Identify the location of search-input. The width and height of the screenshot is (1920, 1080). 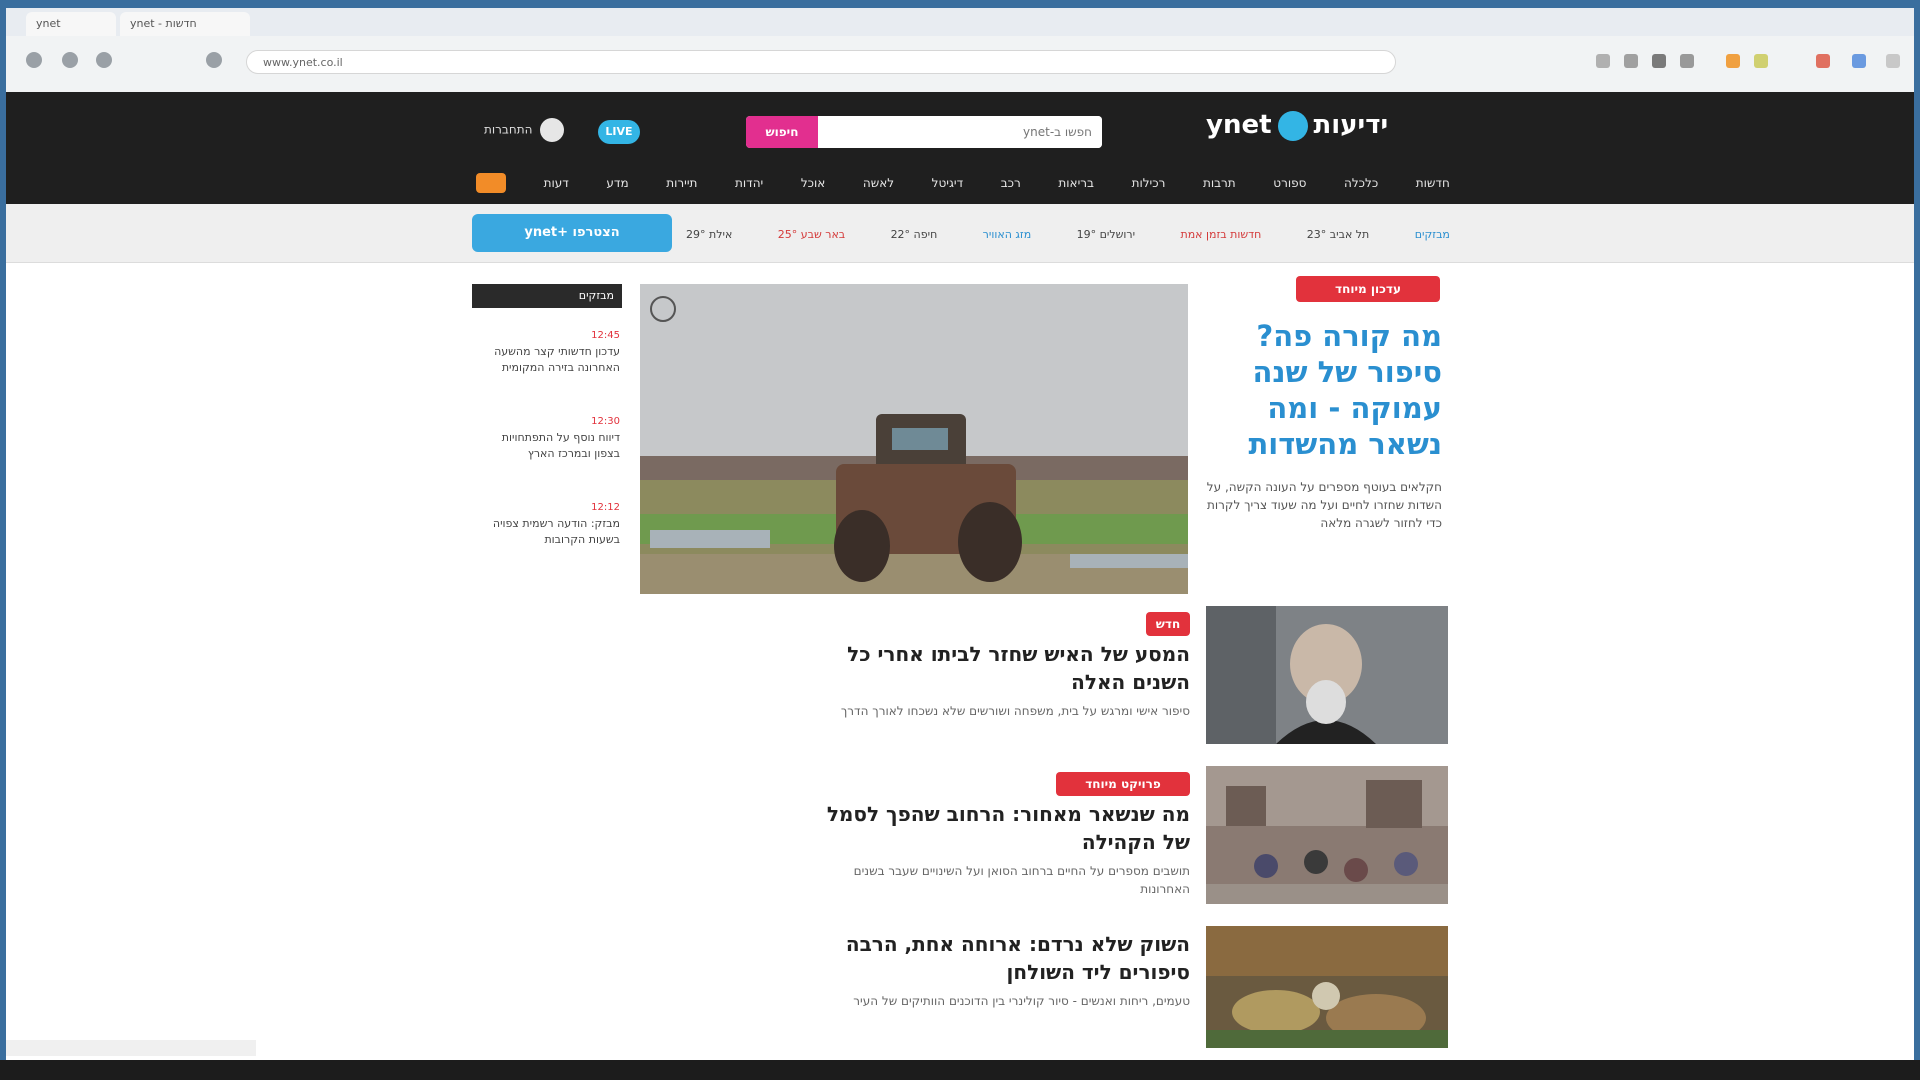
(960, 132).